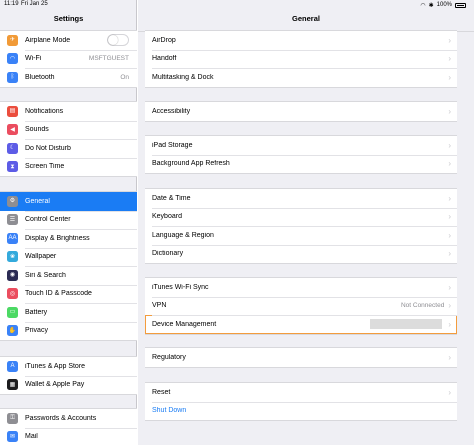  Describe the element at coordinates (301, 324) in the screenshot. I see `detail-item-device-management: Device Management ›` at that location.